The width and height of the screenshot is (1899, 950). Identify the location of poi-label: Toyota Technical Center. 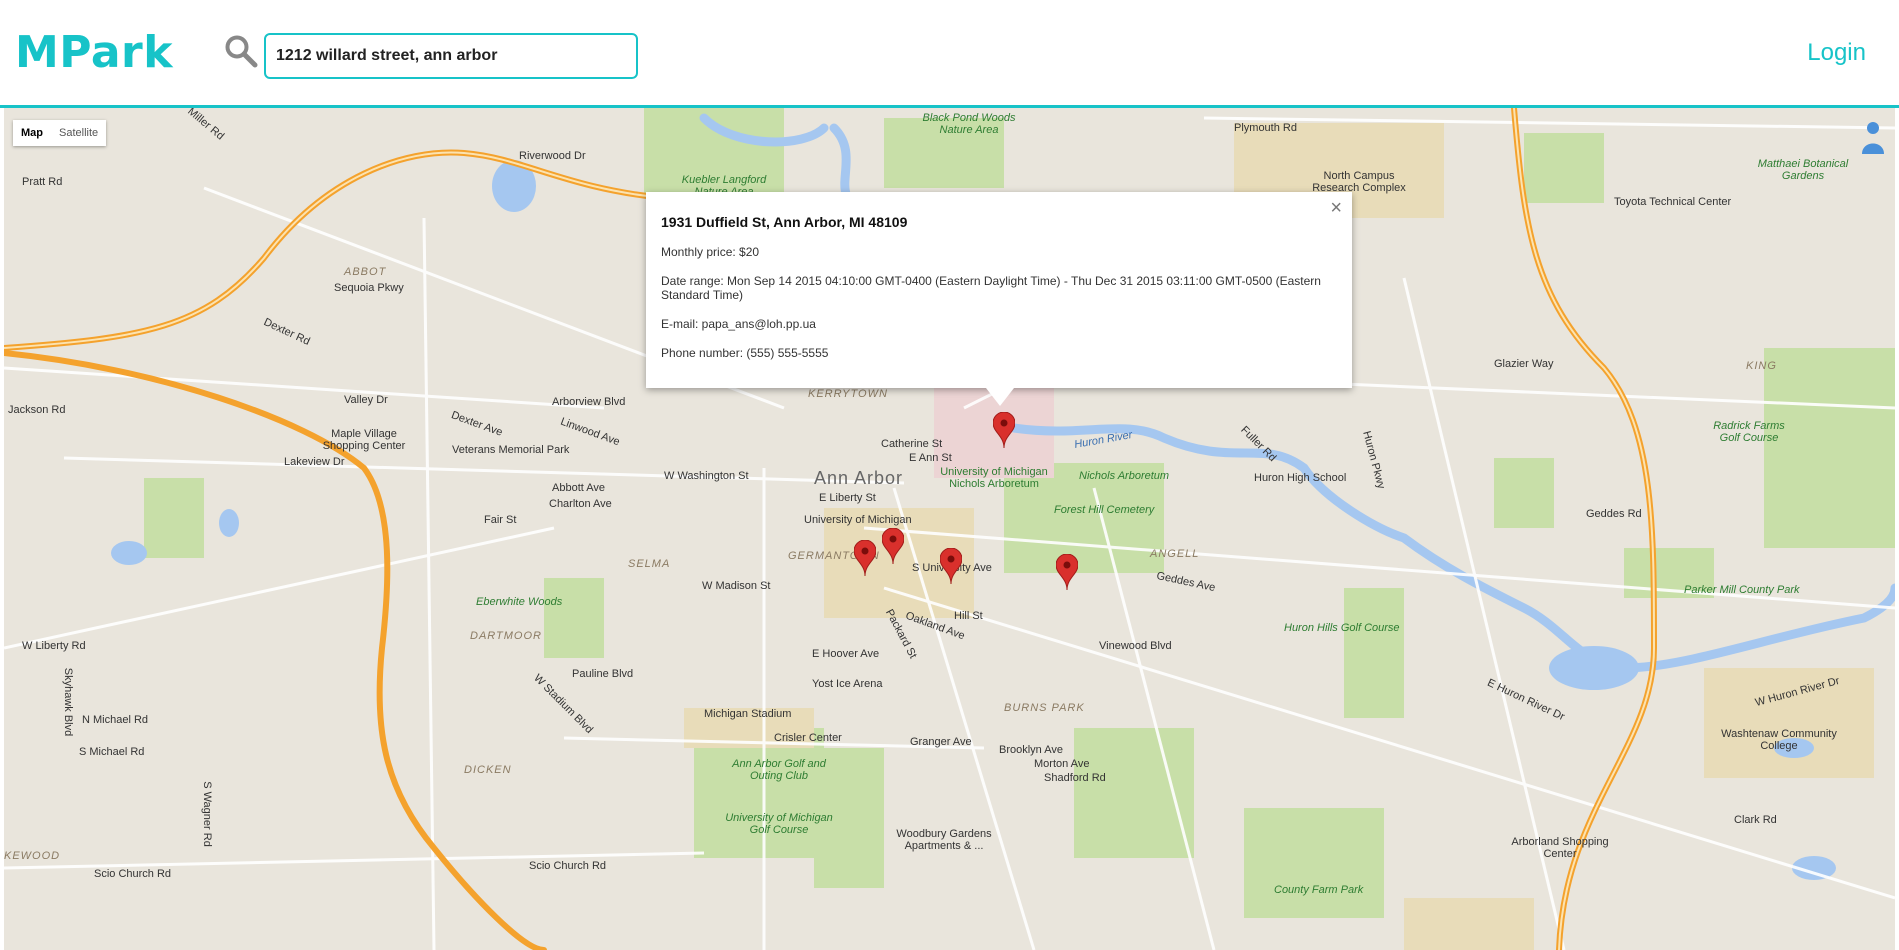
(1673, 202).